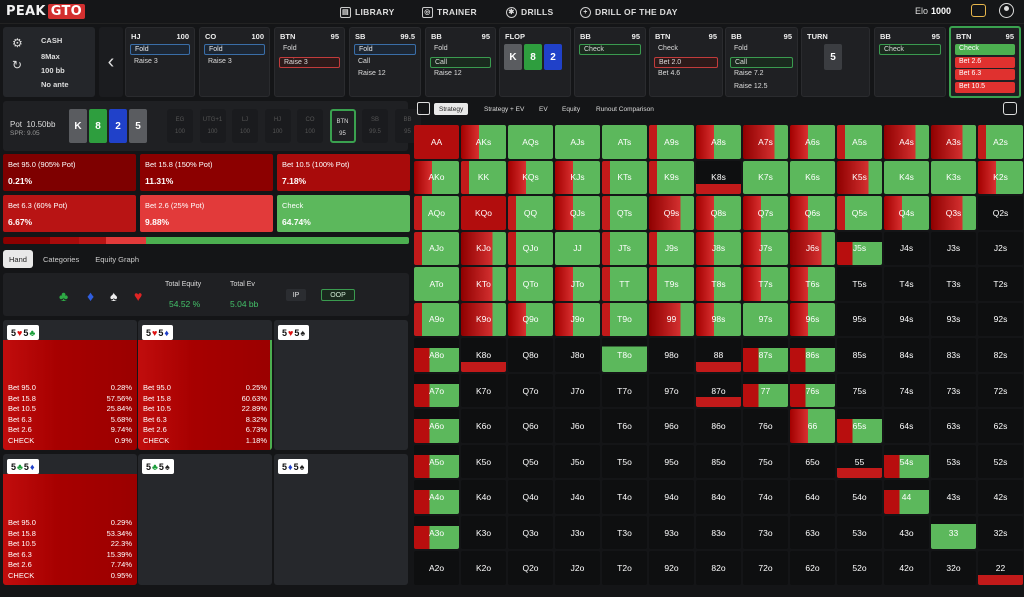 This screenshot has height=597, width=1024. What do you see at coordinates (1000, 426) in the screenshot?
I see `hand-cell: 62s` at bounding box center [1000, 426].